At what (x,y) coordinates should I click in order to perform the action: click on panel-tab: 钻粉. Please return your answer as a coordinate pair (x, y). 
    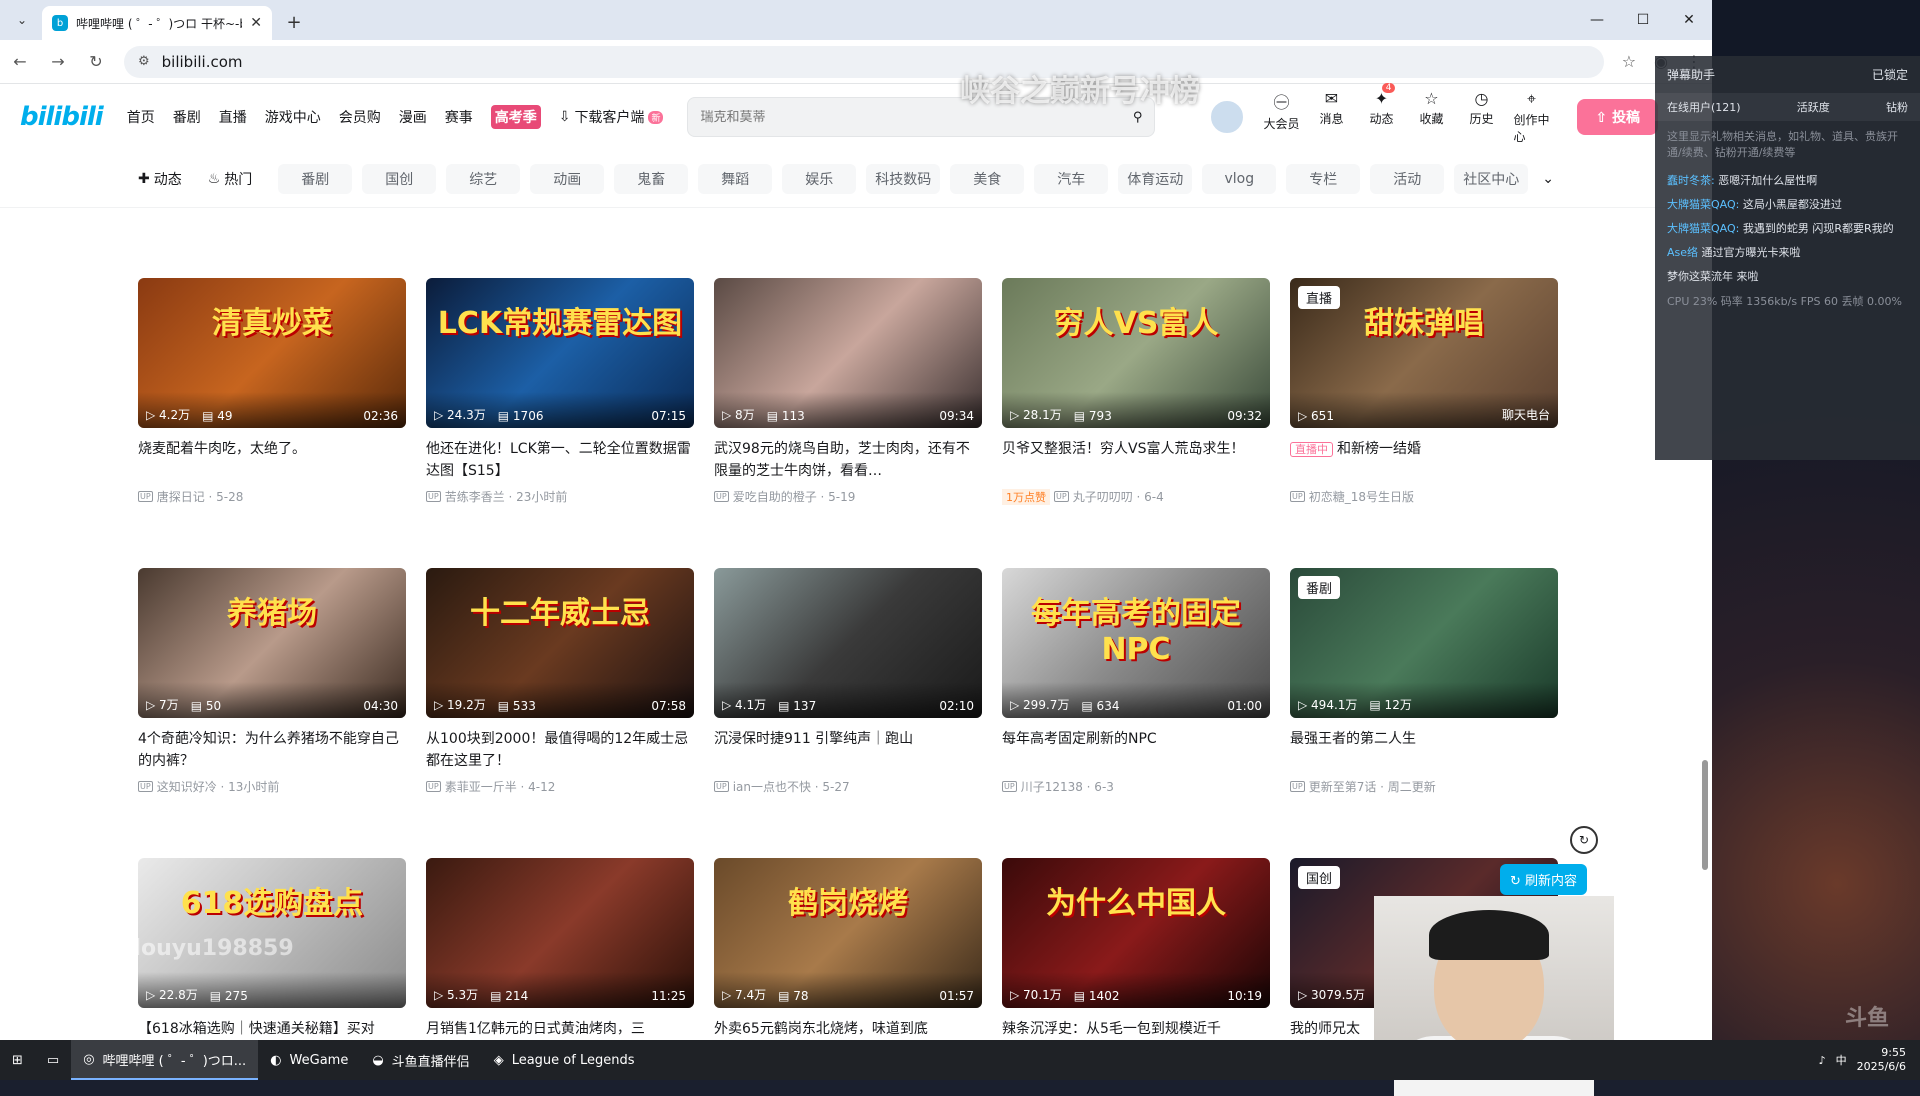
    Looking at the image, I should click on (1897, 107).